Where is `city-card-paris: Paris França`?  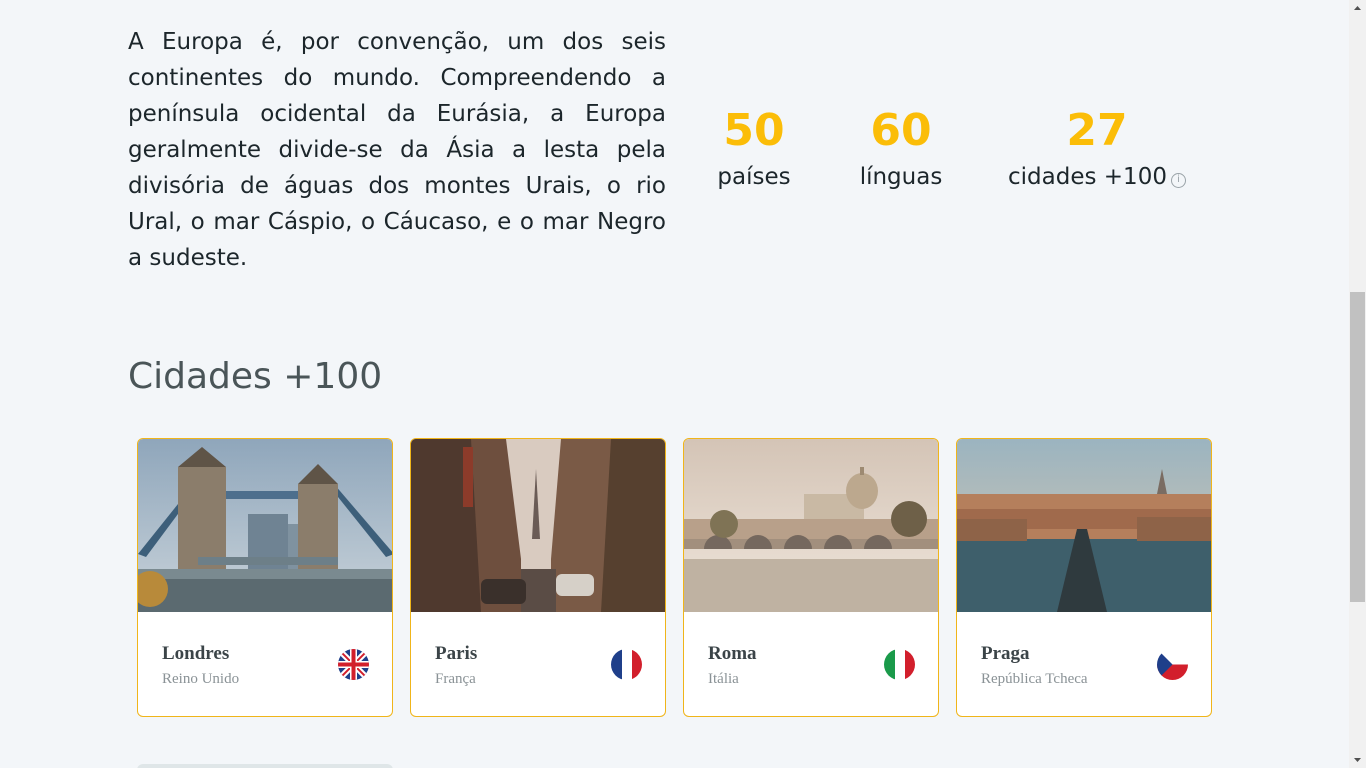 city-card-paris: Paris França is located at coordinates (538, 577).